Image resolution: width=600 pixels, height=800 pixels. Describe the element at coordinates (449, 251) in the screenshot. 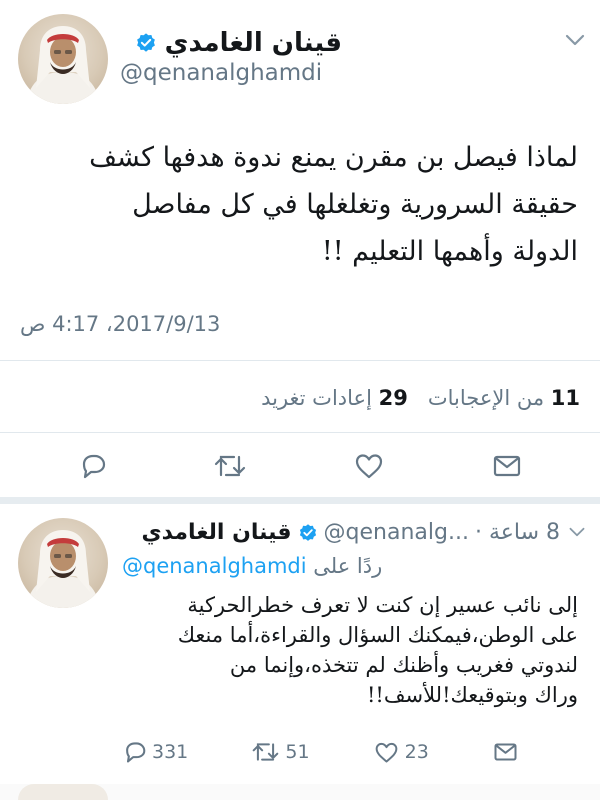

I see `tweet-text-line: الدولة وأهمها التعليم !!` at that location.